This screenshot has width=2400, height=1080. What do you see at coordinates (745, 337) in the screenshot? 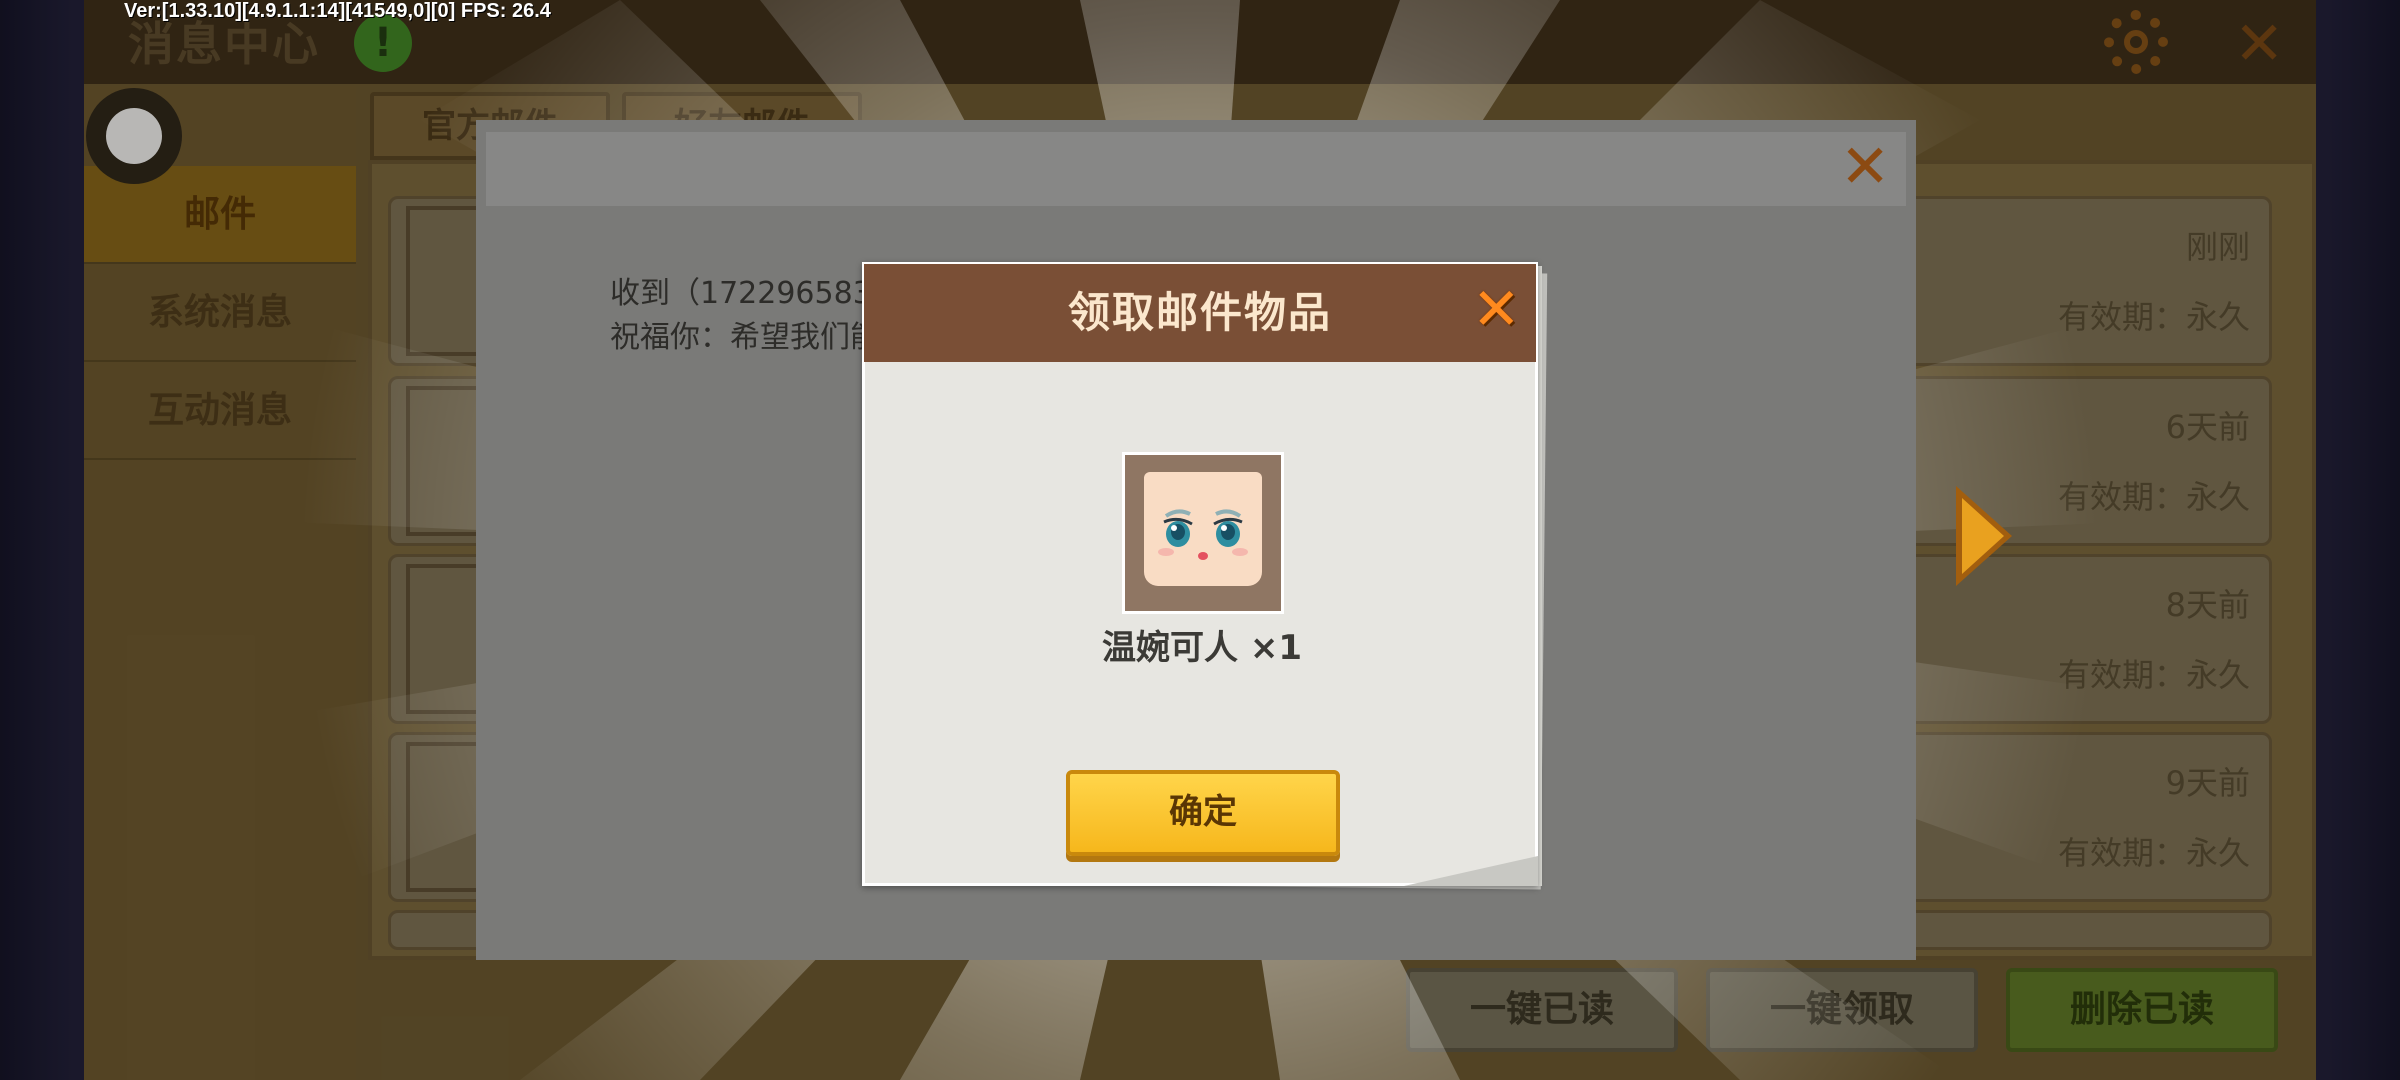
I see `mail-body-line: 祝福你：希望我们能` at bounding box center [745, 337].